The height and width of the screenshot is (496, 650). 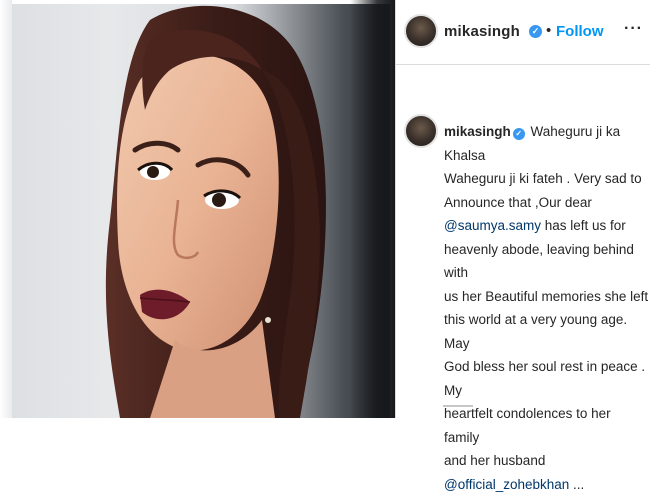 What do you see at coordinates (527, 425) in the screenshot?
I see `caption-line: heartfelt condolences to her family` at bounding box center [527, 425].